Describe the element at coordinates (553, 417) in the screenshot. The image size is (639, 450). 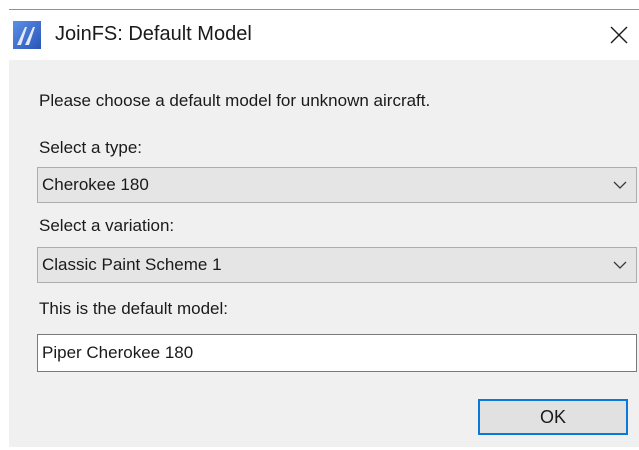
I see `ok-button: OK` at that location.